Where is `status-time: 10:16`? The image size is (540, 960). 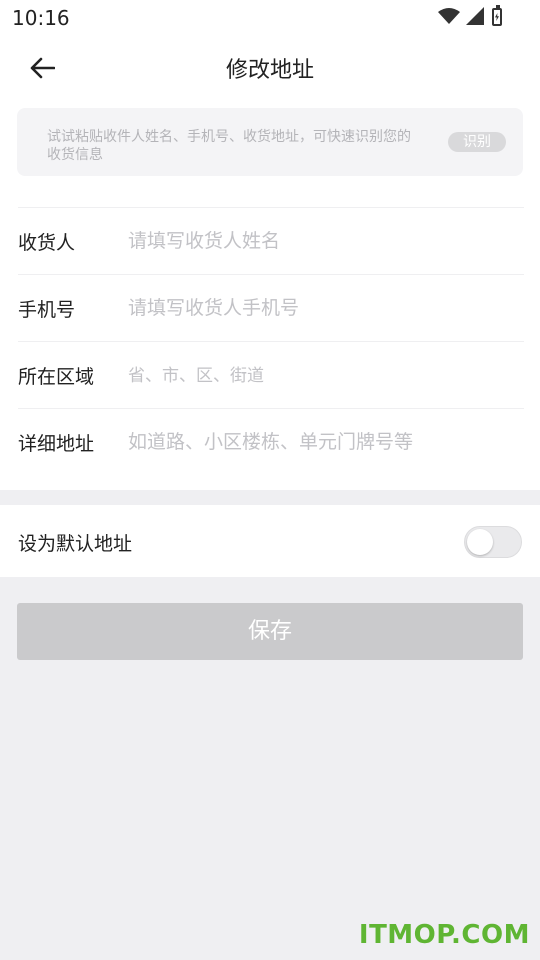 status-time: 10:16 is located at coordinates (41, 18).